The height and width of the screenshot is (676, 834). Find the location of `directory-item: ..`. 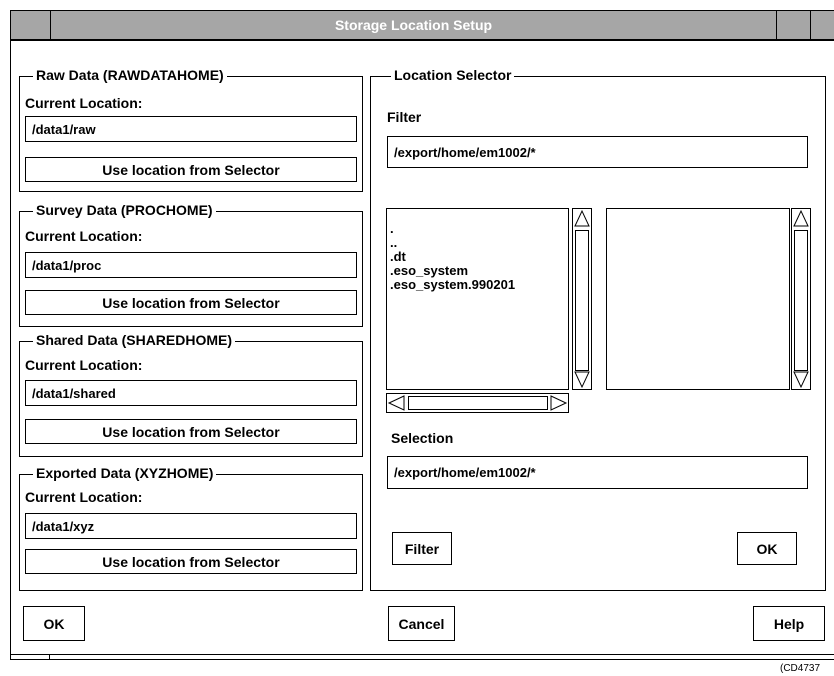

directory-item: .. is located at coordinates (451, 243).